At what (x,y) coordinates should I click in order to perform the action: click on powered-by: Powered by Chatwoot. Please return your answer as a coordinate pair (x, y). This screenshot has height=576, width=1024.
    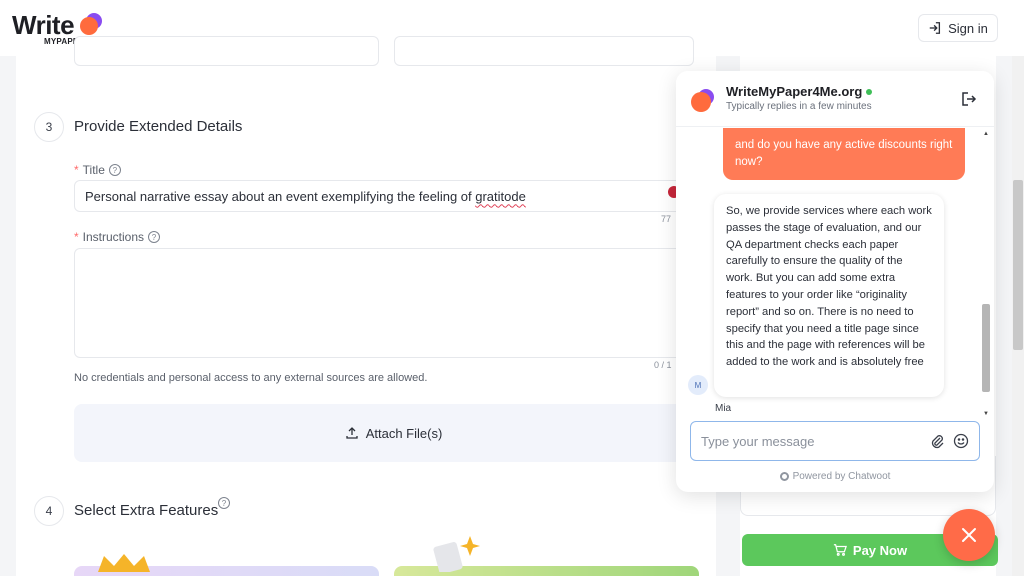
    Looking at the image, I should click on (835, 476).